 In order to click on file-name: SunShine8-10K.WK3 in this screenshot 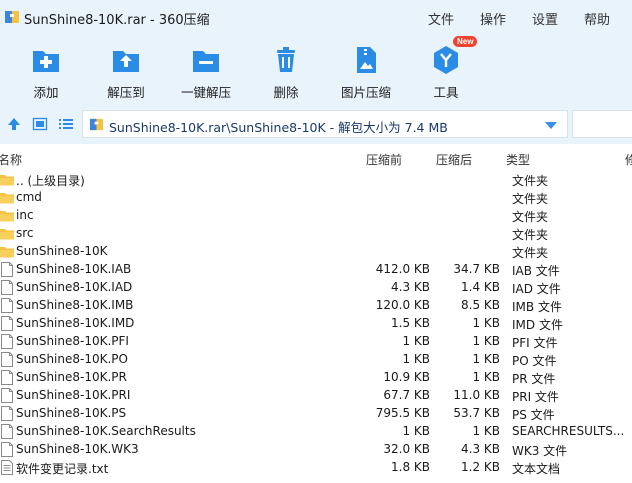, I will do `click(77, 449)`.